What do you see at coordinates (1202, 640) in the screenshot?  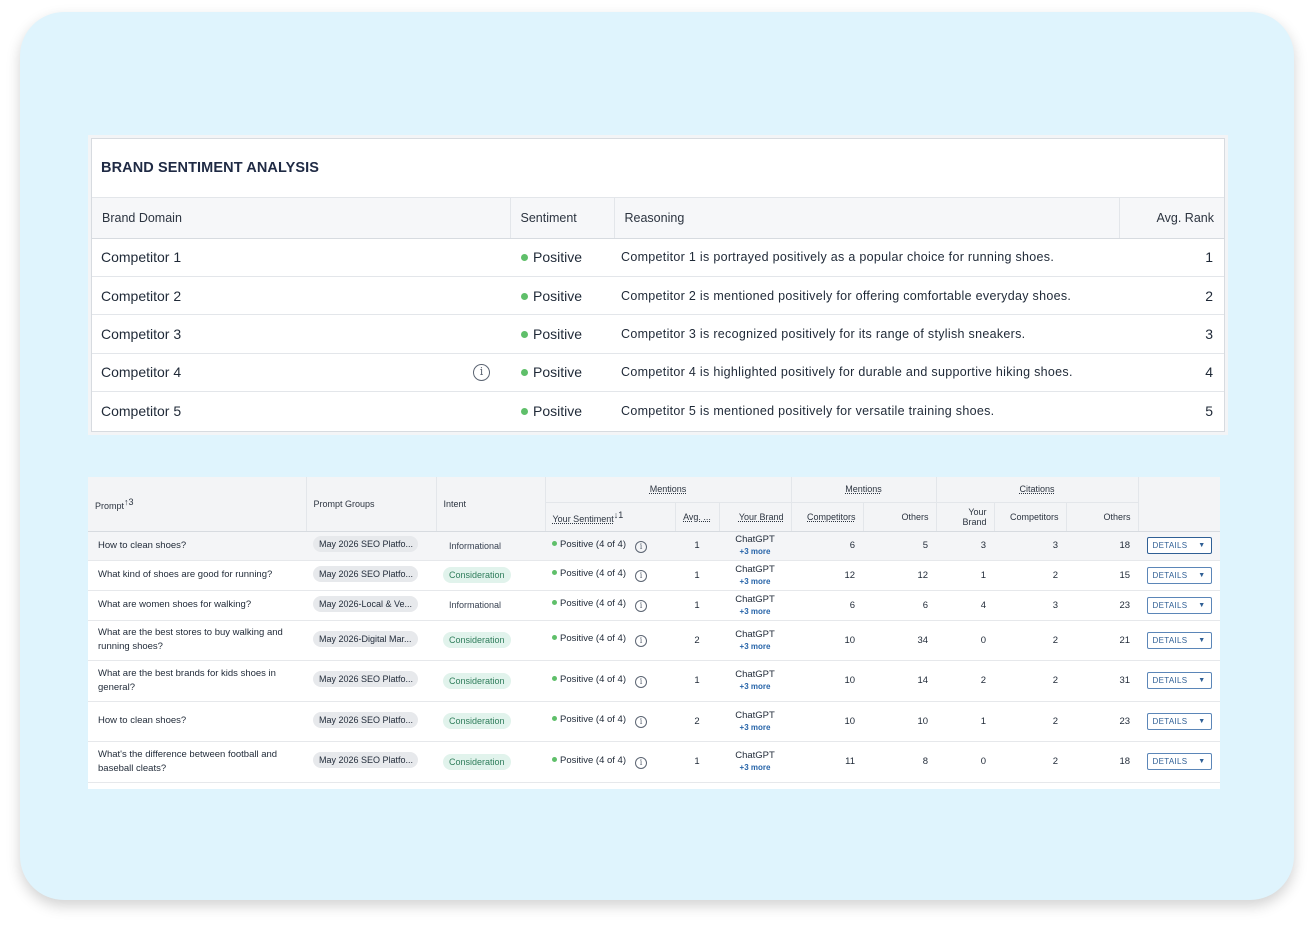 I see `caret-down-icon: ▼` at bounding box center [1202, 640].